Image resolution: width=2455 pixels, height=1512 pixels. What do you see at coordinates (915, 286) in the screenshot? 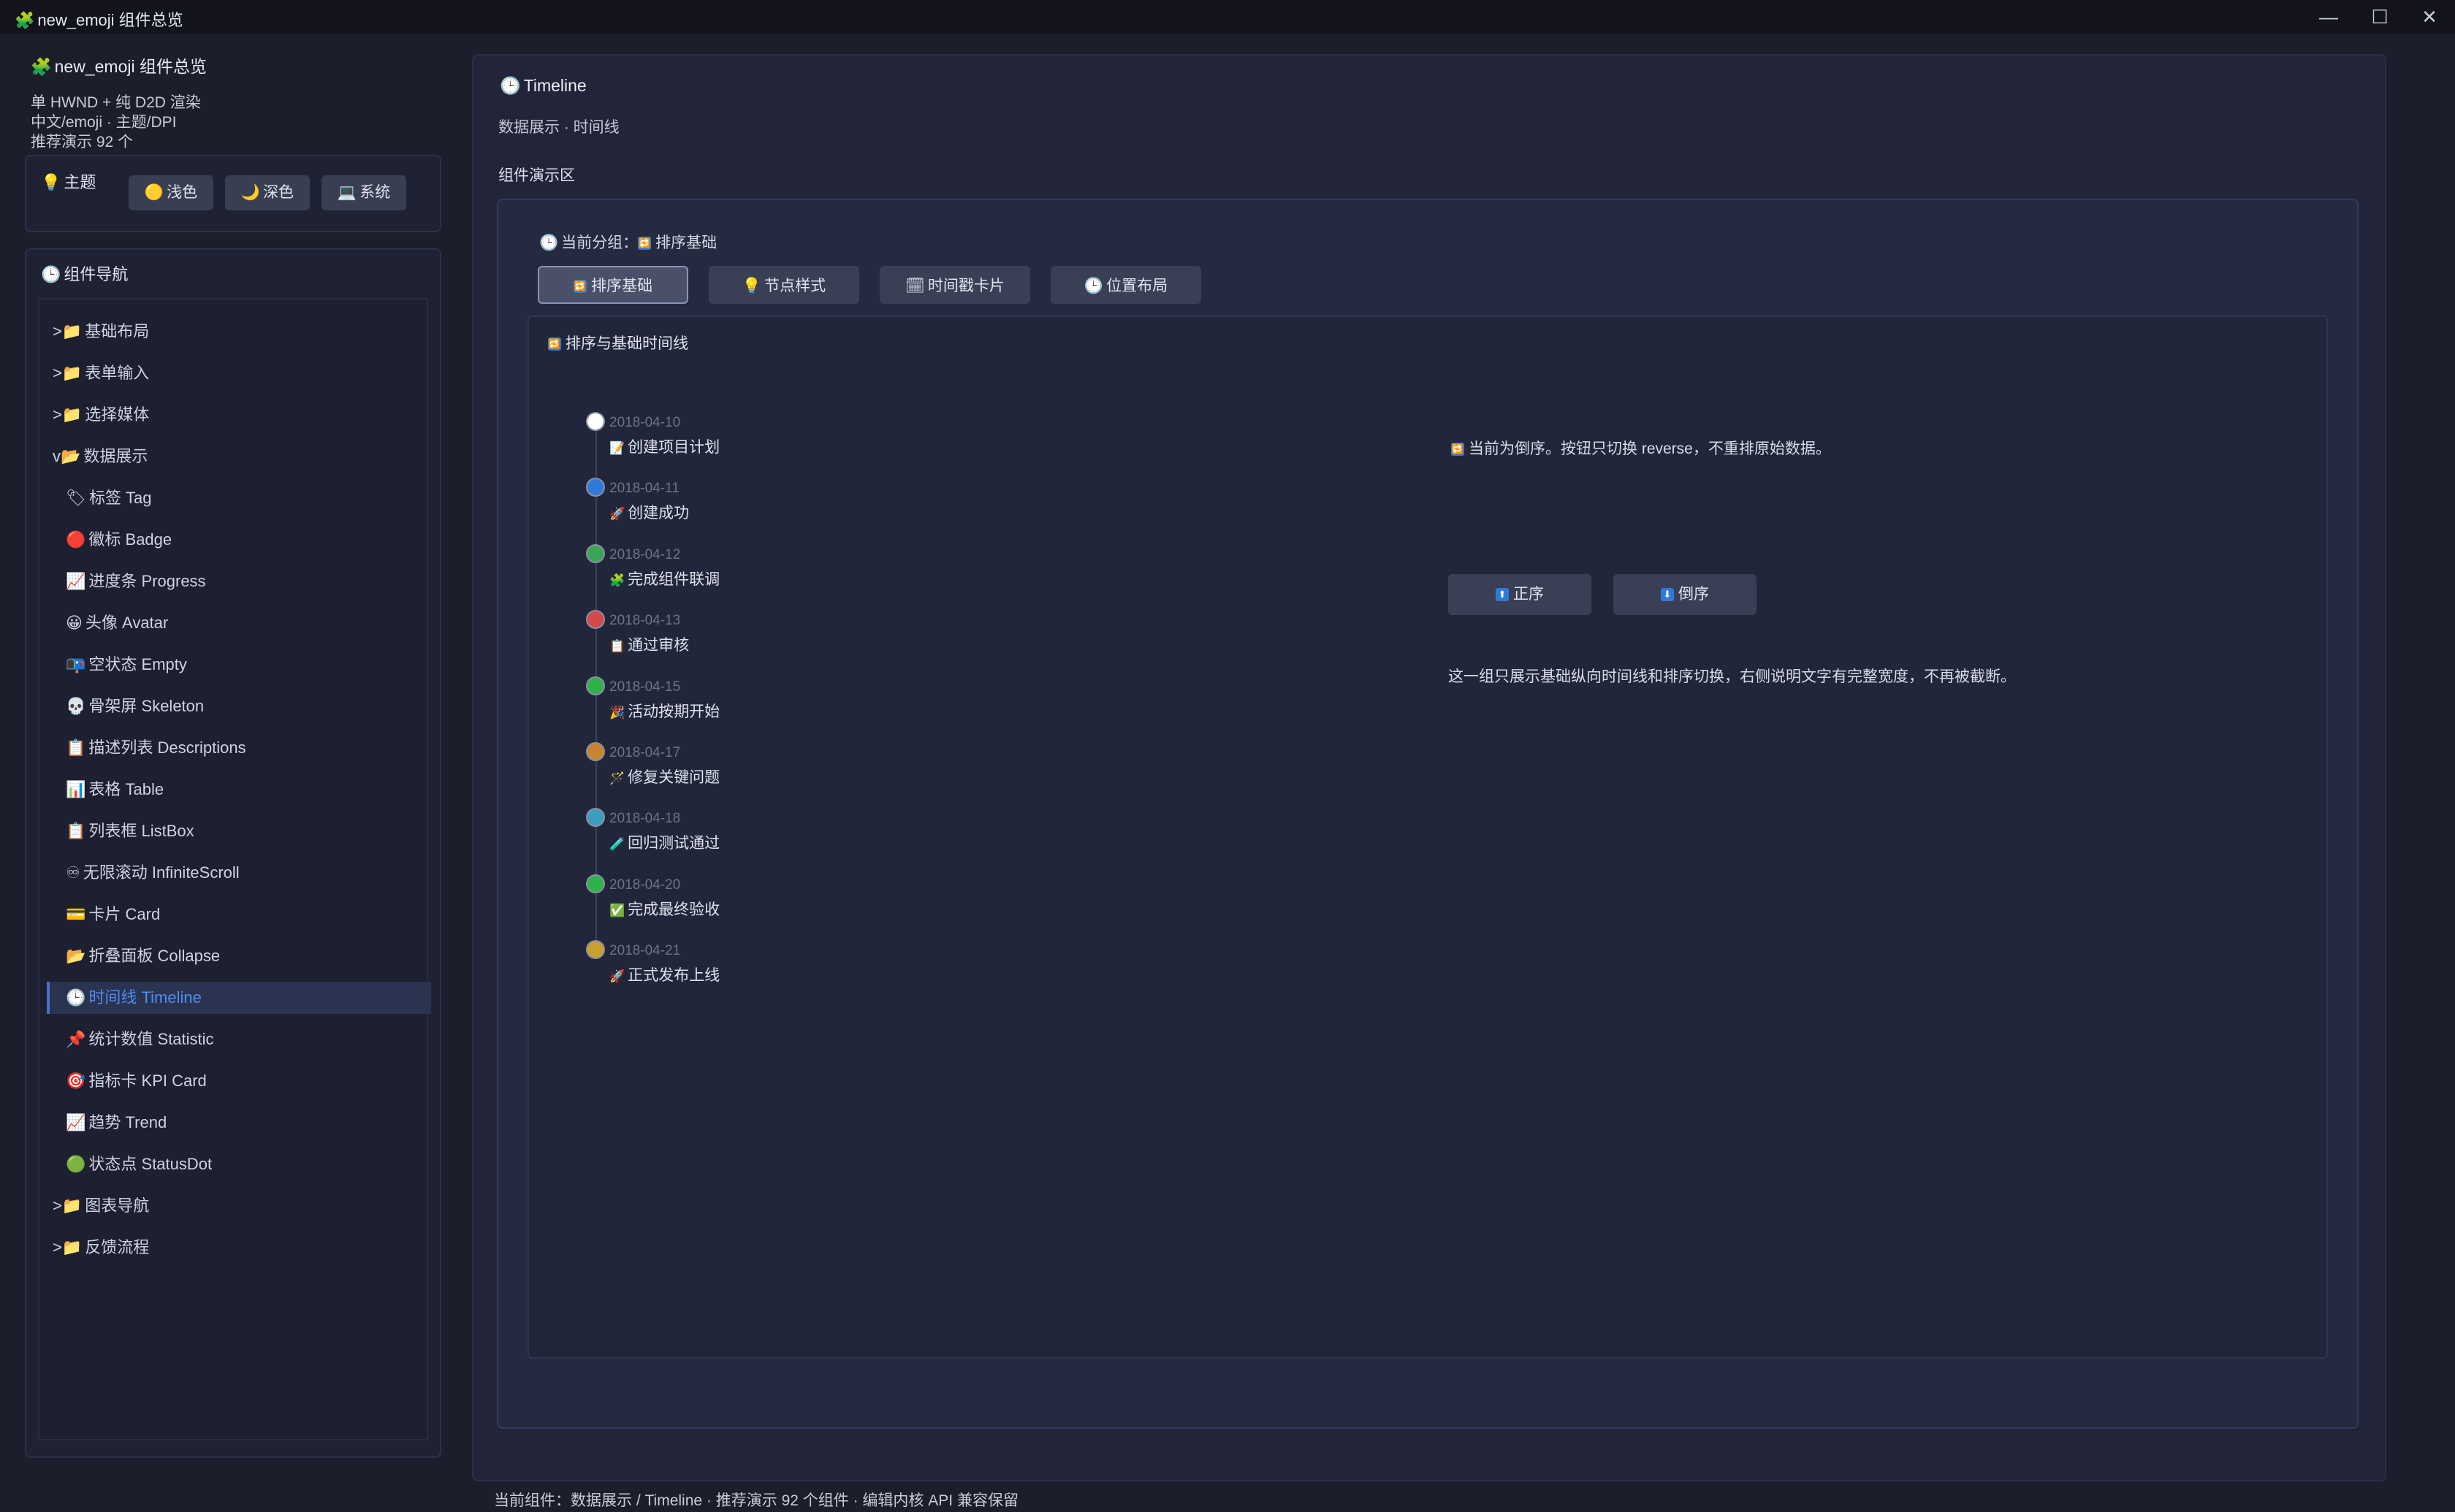
I see `calendar-icon: 🗓` at bounding box center [915, 286].